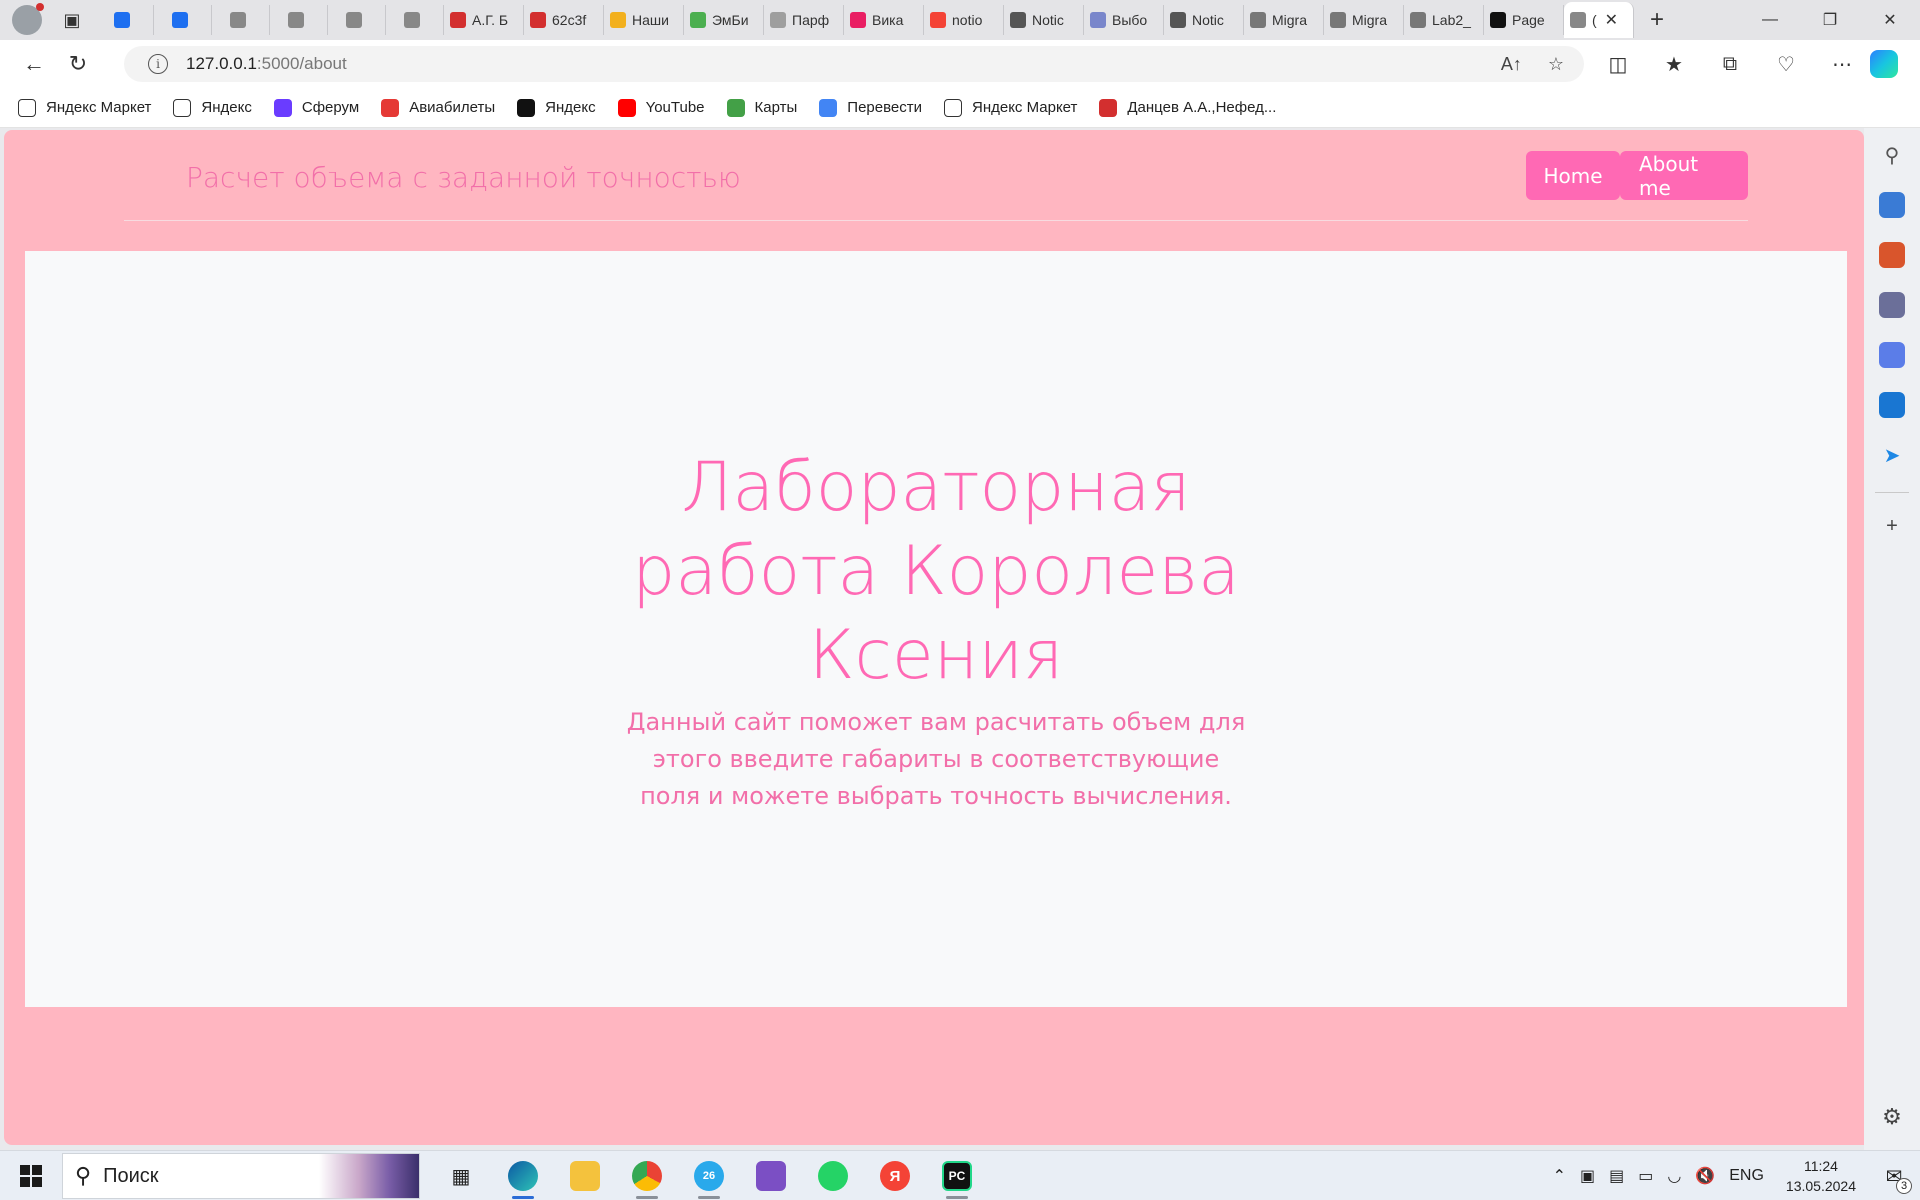 The image size is (1920, 1200). I want to click on back-icon: ←, so click(34, 64).